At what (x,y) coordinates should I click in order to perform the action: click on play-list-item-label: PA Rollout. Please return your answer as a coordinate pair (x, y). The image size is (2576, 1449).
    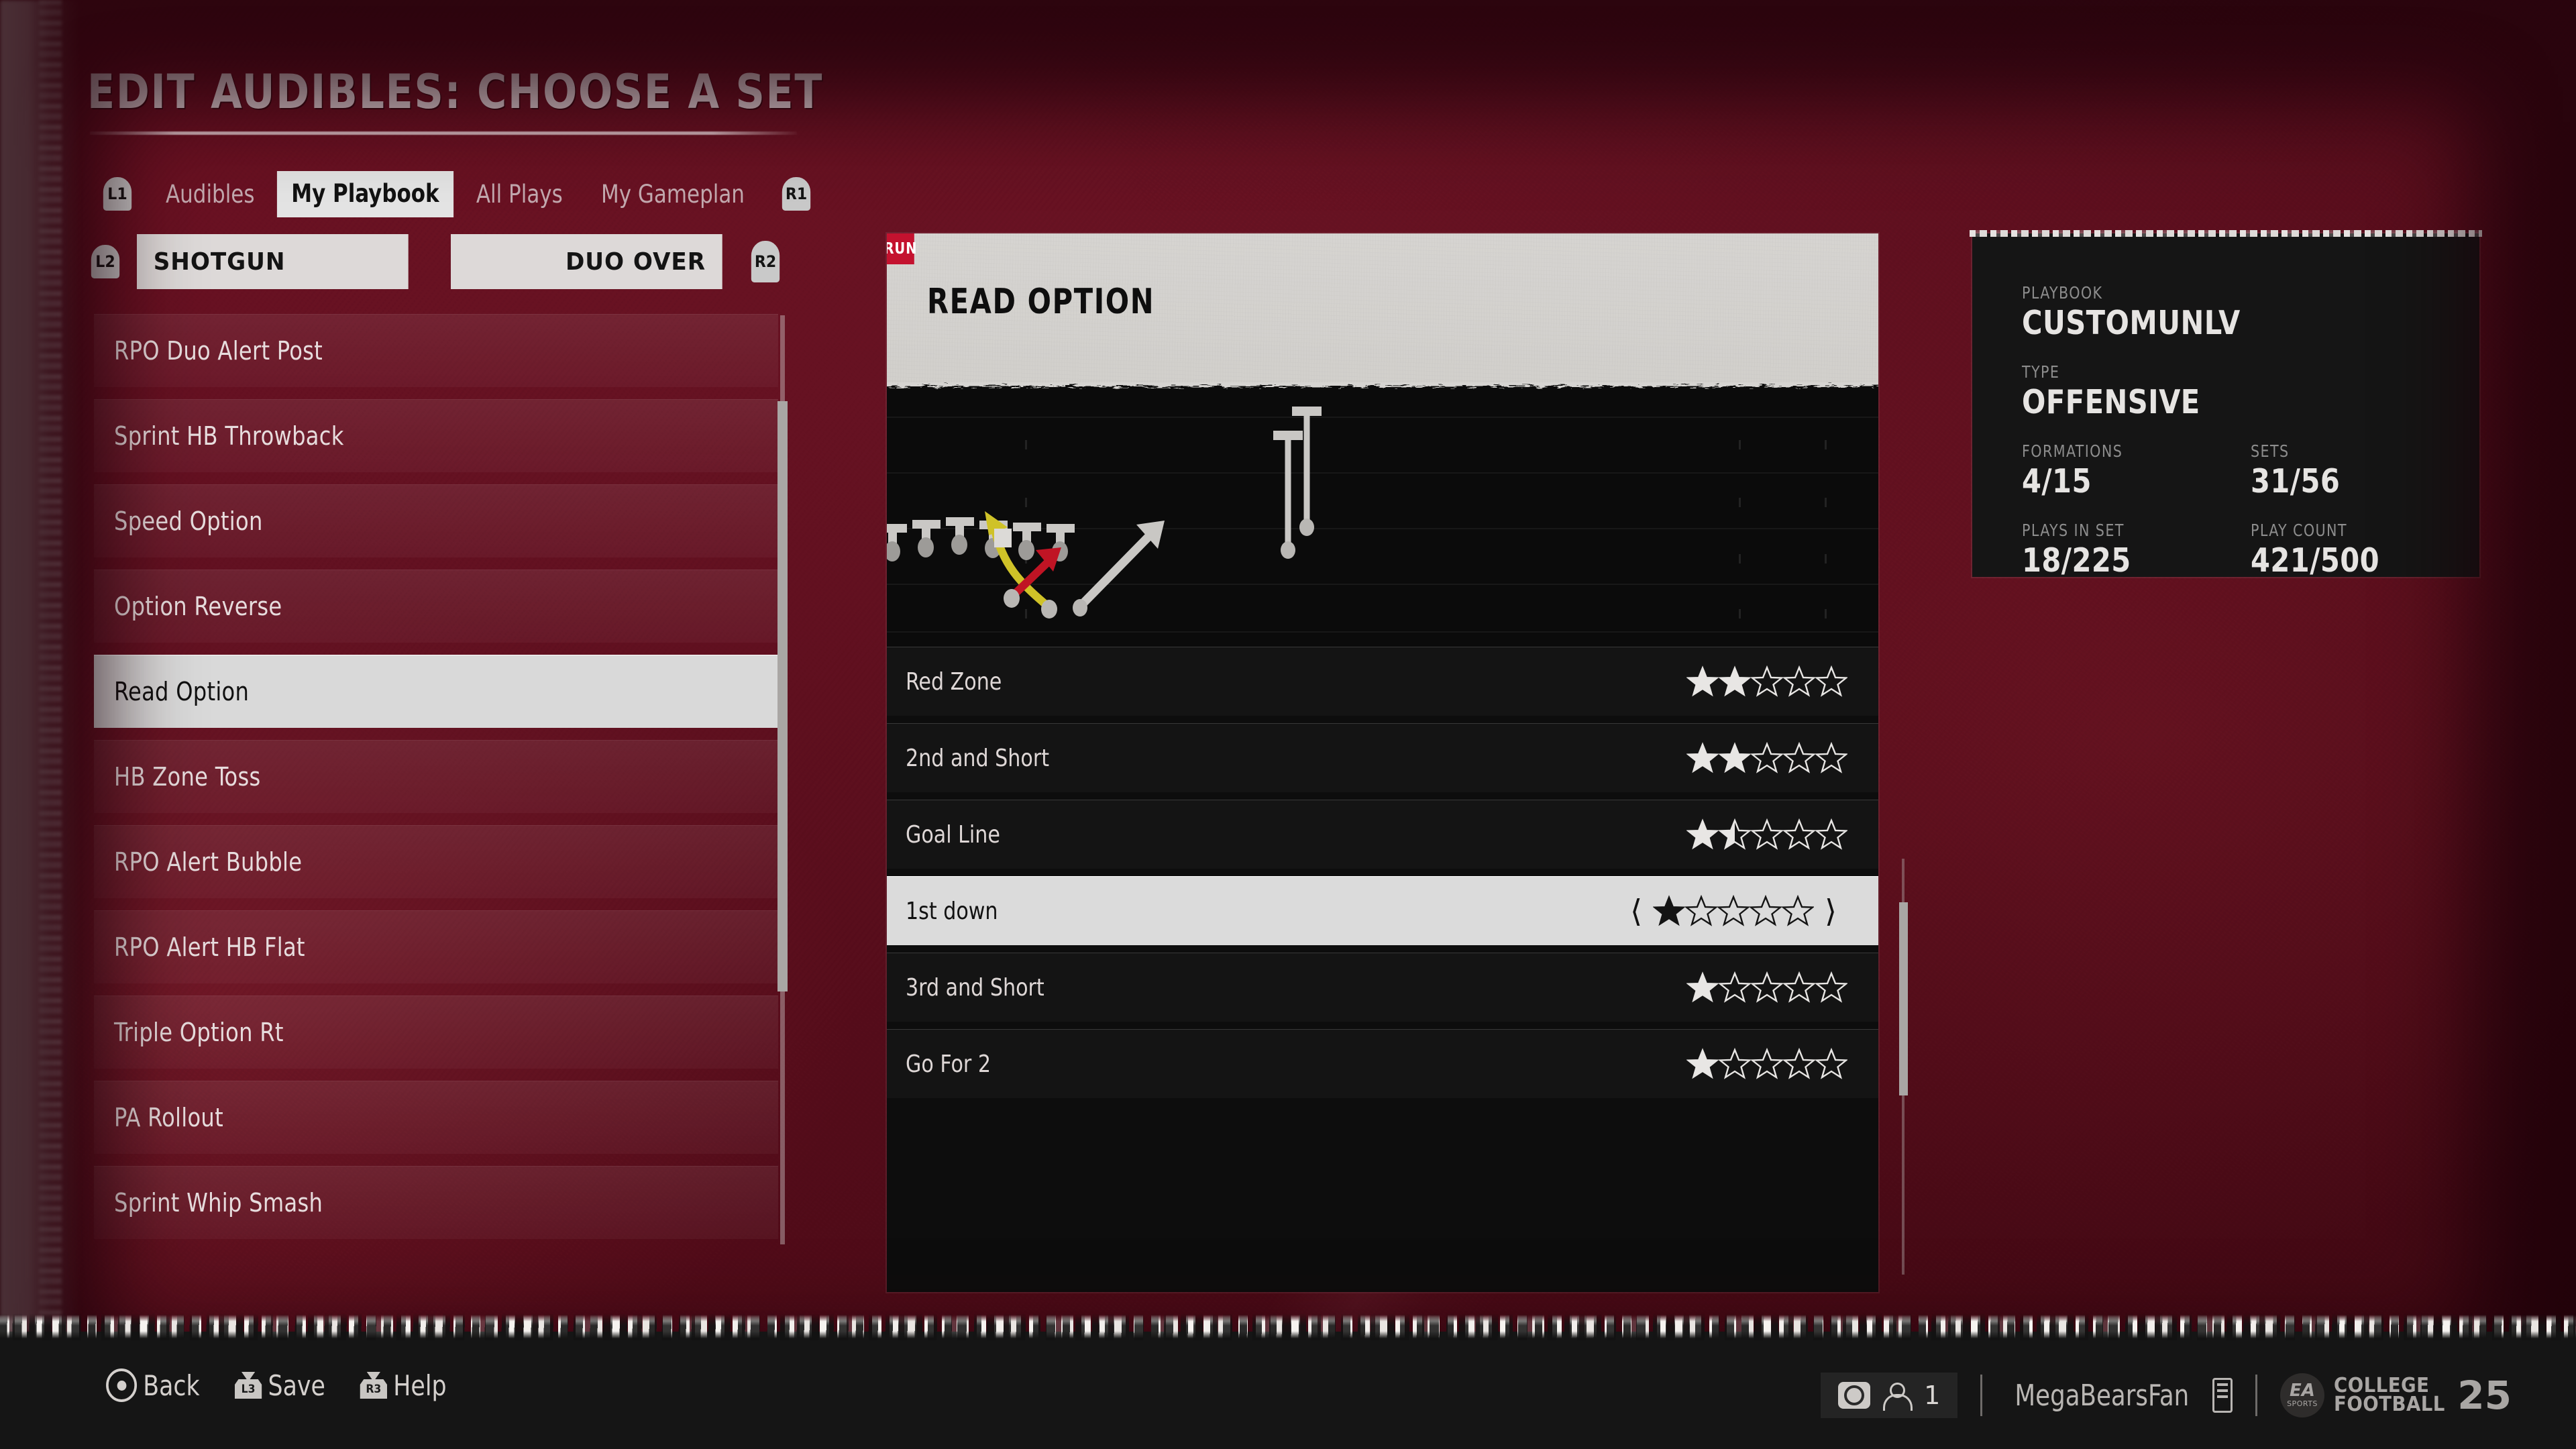
    Looking at the image, I should click on (168, 1117).